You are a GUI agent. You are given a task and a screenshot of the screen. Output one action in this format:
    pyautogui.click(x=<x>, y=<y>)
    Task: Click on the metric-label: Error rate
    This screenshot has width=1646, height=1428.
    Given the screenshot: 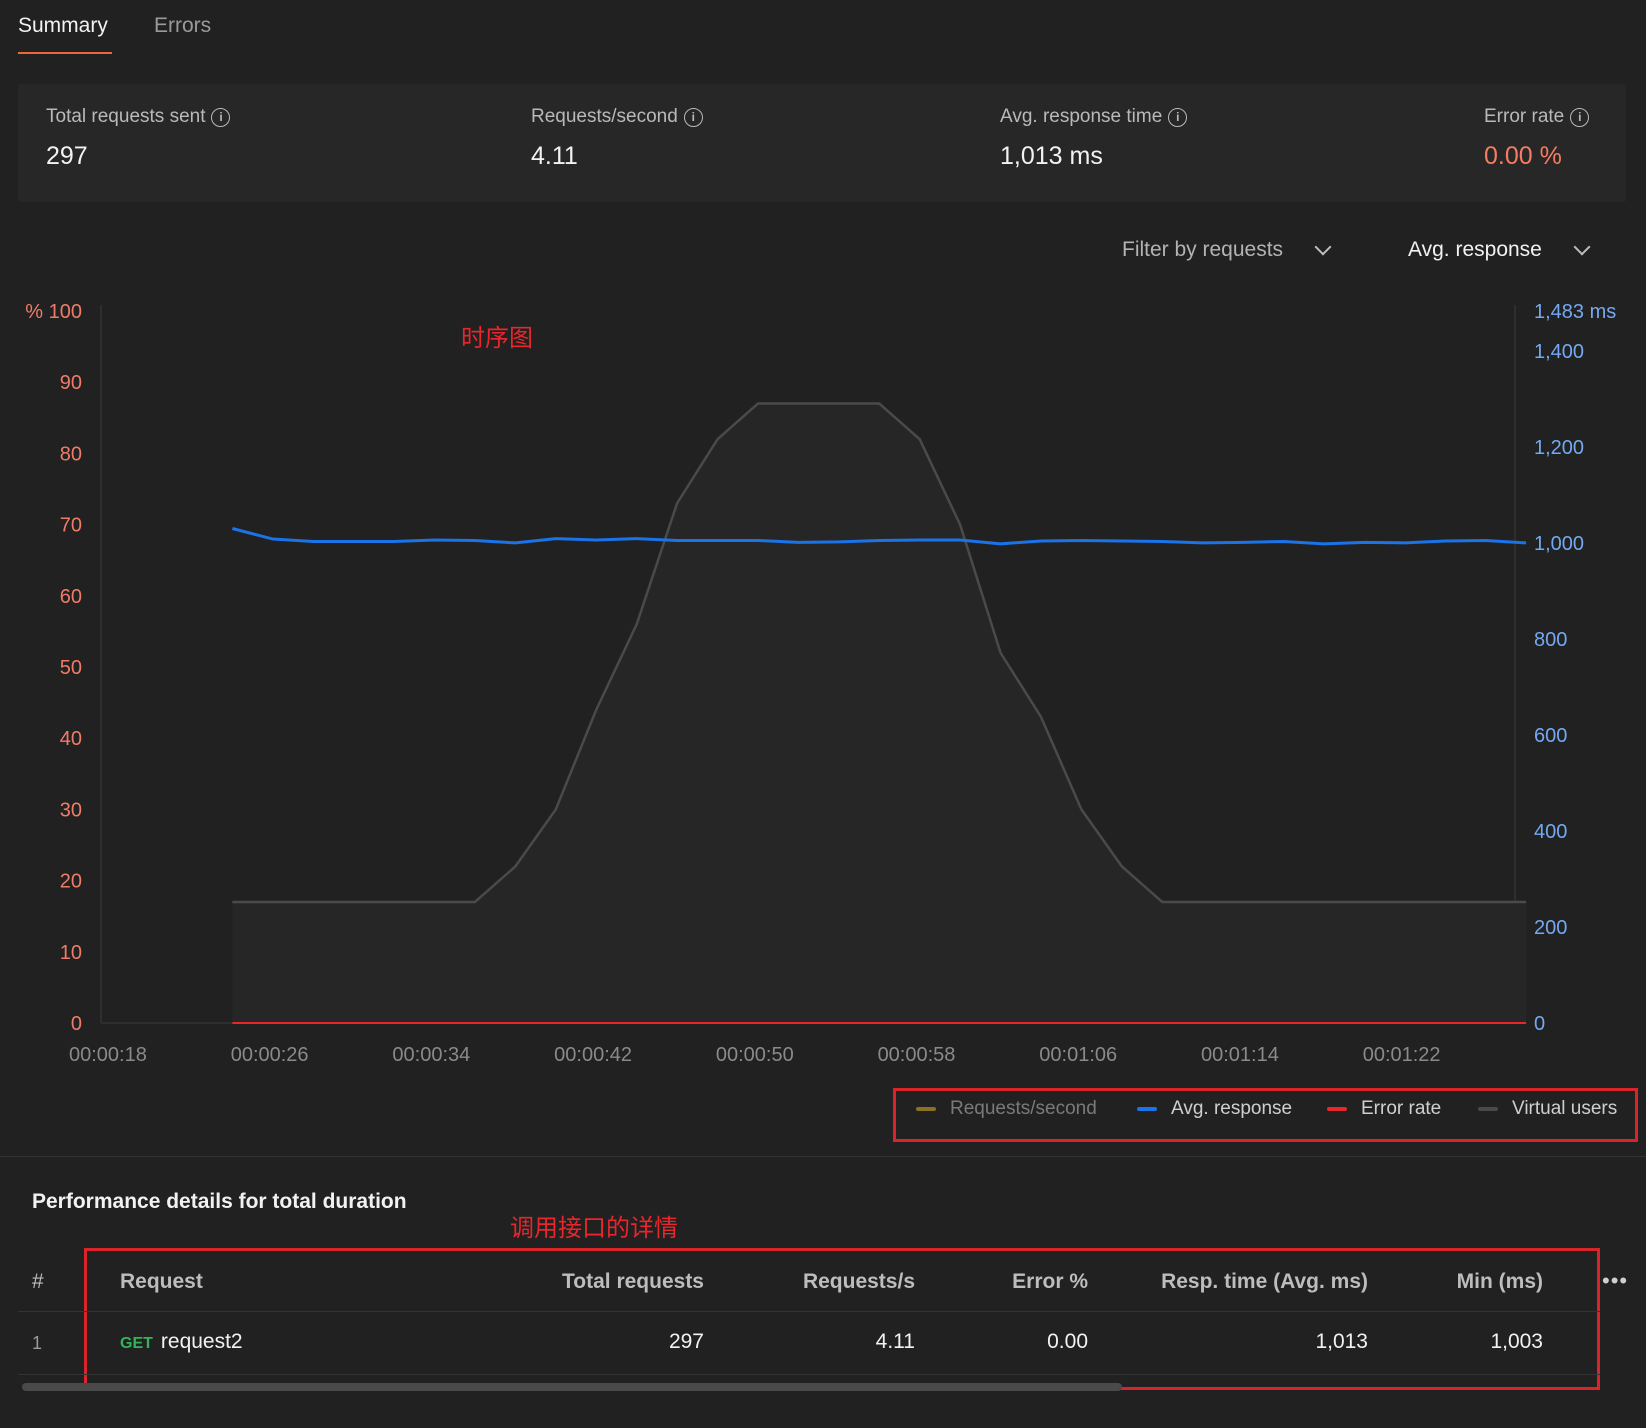 What is the action you would take?
    pyautogui.click(x=1524, y=116)
    